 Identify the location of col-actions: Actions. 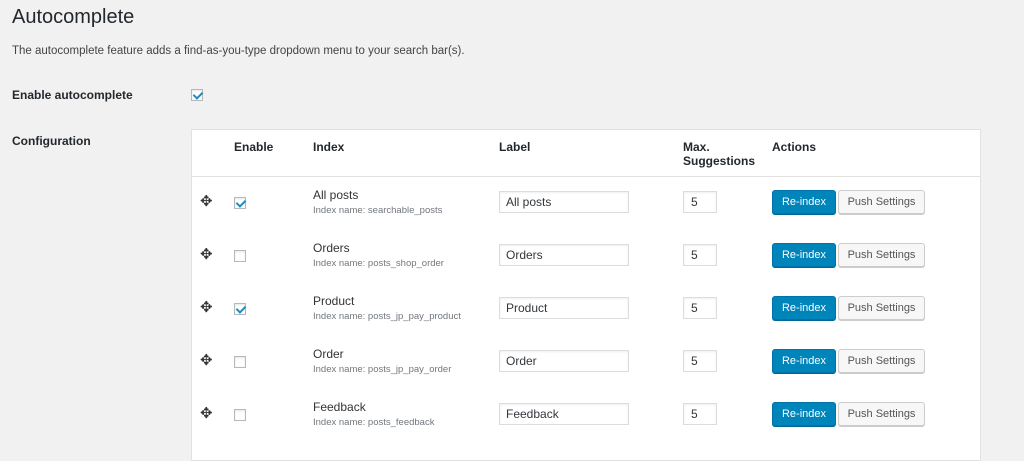
(794, 147).